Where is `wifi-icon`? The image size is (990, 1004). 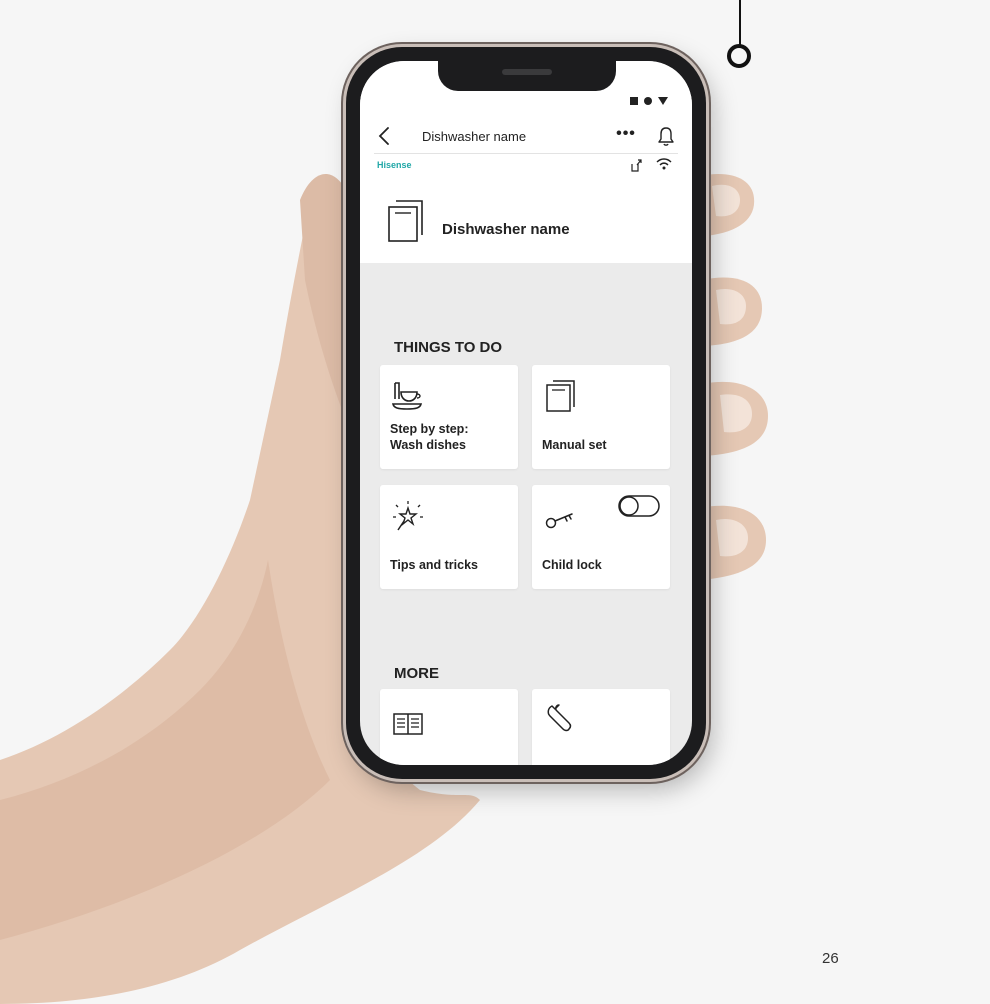
wifi-icon is located at coordinates (664, 164).